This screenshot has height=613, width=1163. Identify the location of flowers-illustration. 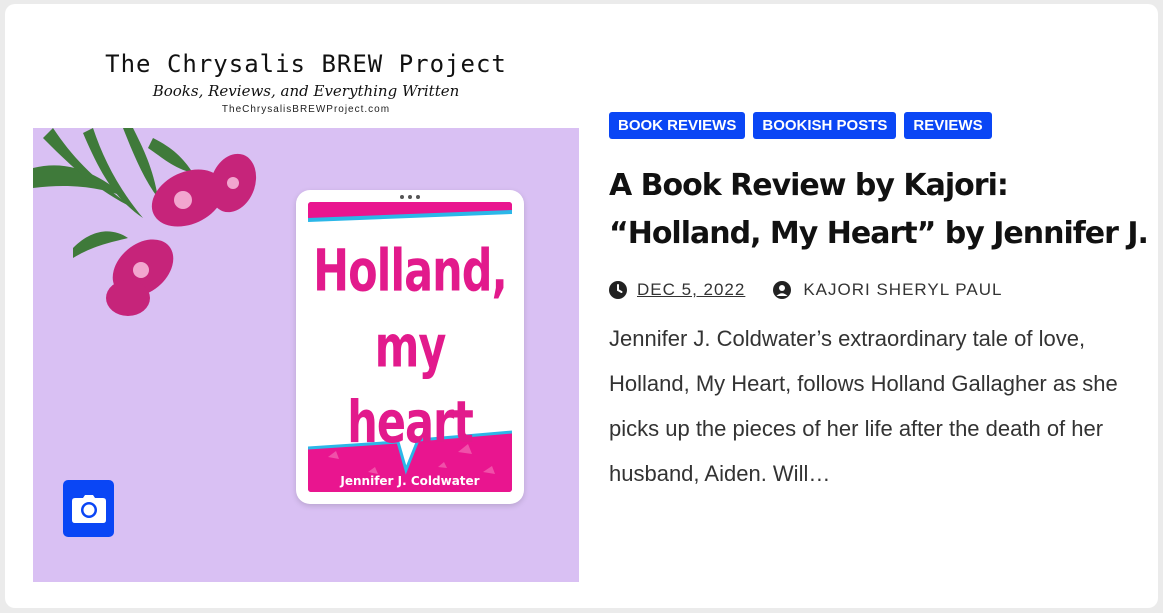
(145, 222).